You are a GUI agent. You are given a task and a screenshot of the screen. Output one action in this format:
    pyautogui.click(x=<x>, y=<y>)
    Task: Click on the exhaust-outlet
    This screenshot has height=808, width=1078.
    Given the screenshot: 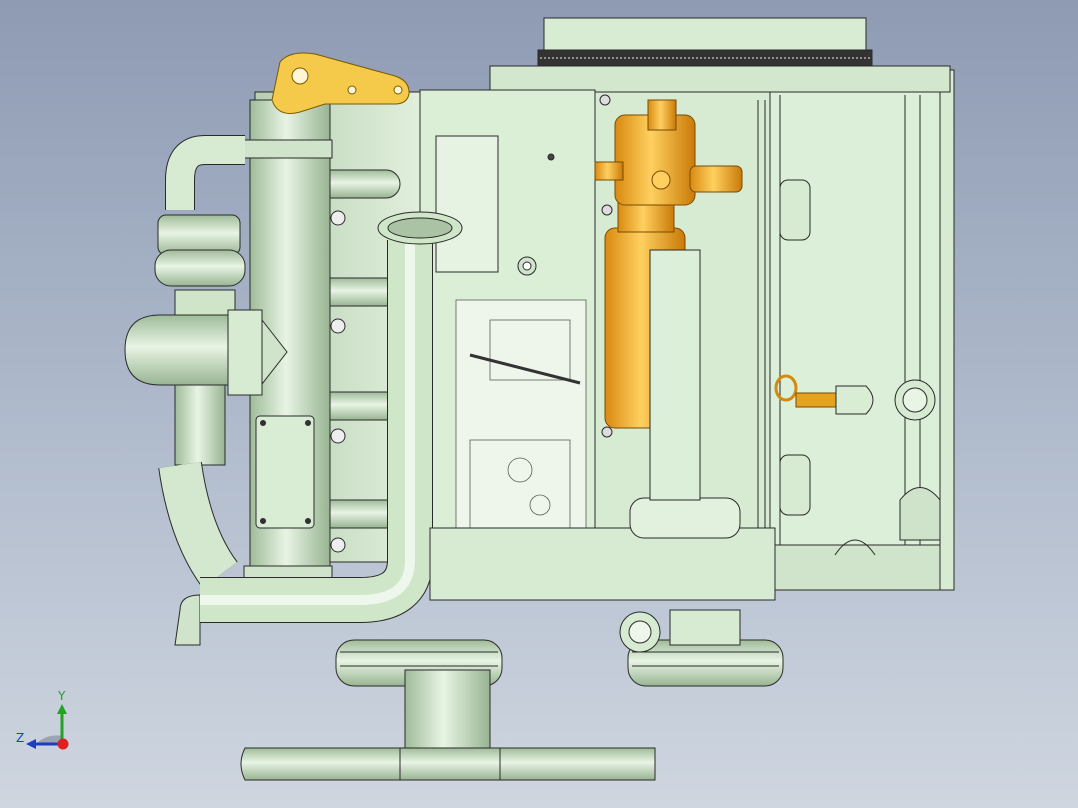 What is the action you would take?
    pyautogui.click(x=448, y=725)
    